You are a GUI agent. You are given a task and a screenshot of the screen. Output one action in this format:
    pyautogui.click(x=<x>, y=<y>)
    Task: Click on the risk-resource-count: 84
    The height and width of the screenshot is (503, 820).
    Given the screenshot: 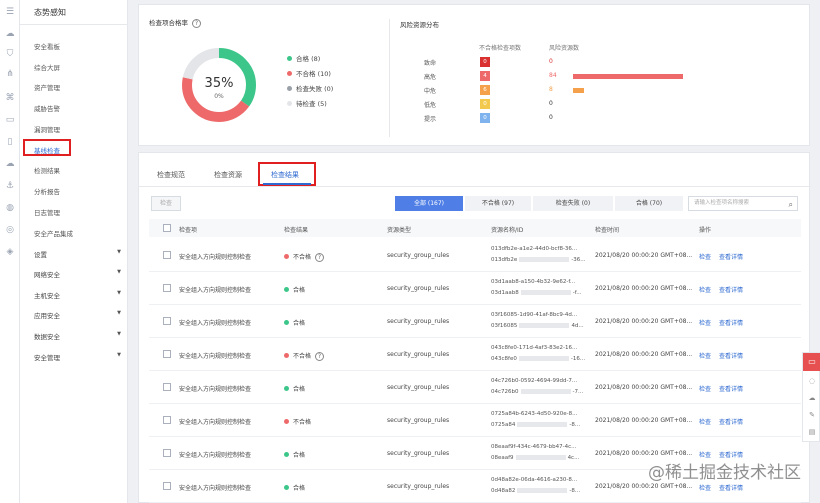 What is the action you would take?
    pyautogui.click(x=553, y=75)
    